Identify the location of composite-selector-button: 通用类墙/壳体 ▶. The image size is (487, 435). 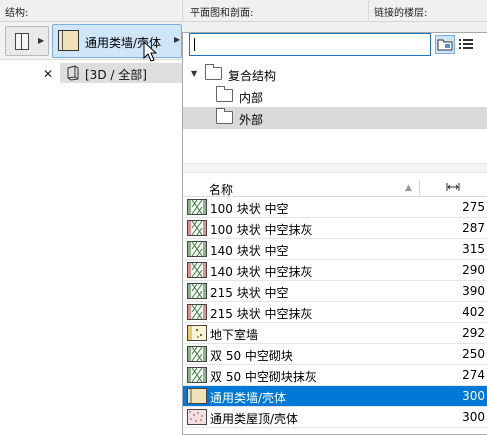
(117, 41).